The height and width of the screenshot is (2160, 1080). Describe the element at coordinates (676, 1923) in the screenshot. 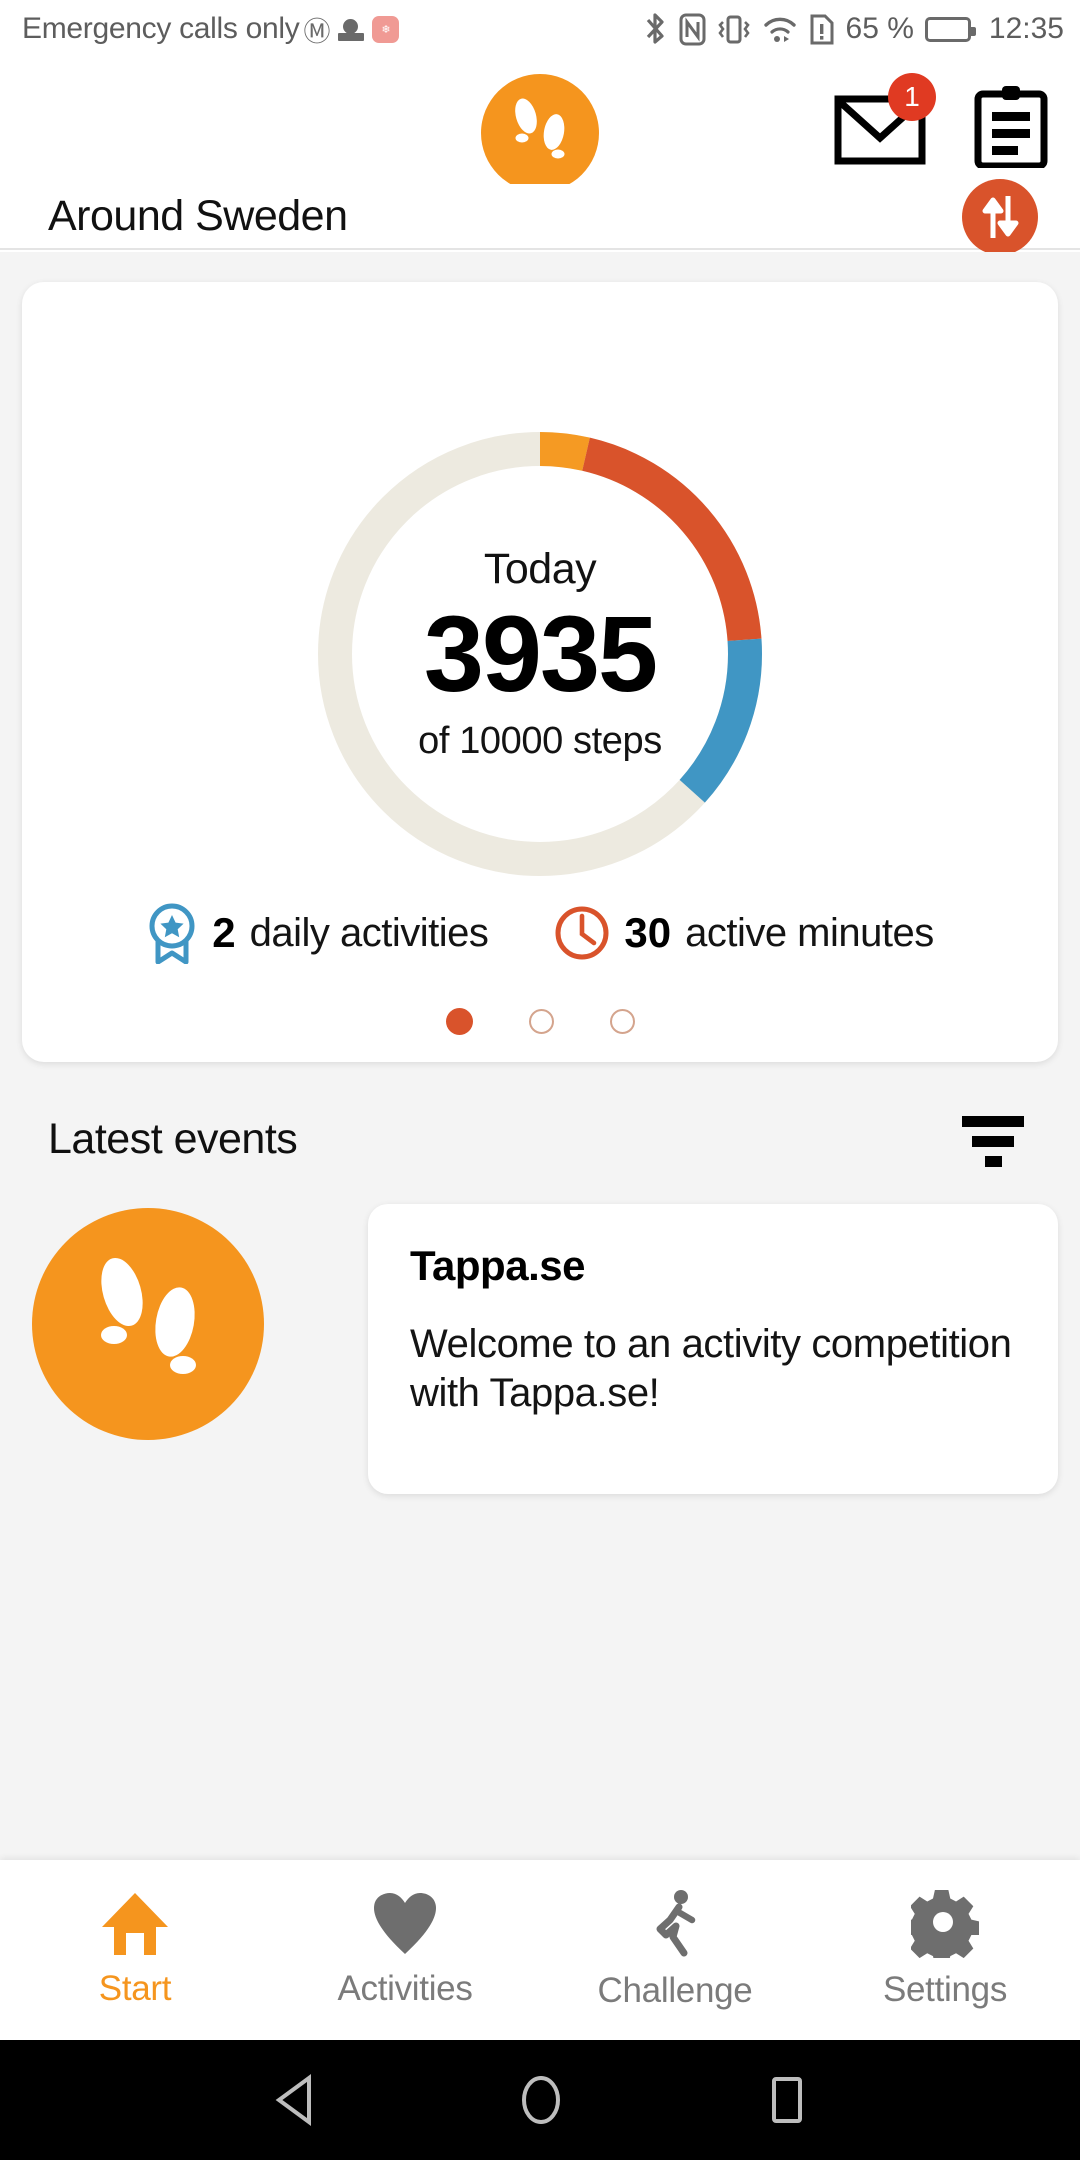

I see `runner-icon` at that location.